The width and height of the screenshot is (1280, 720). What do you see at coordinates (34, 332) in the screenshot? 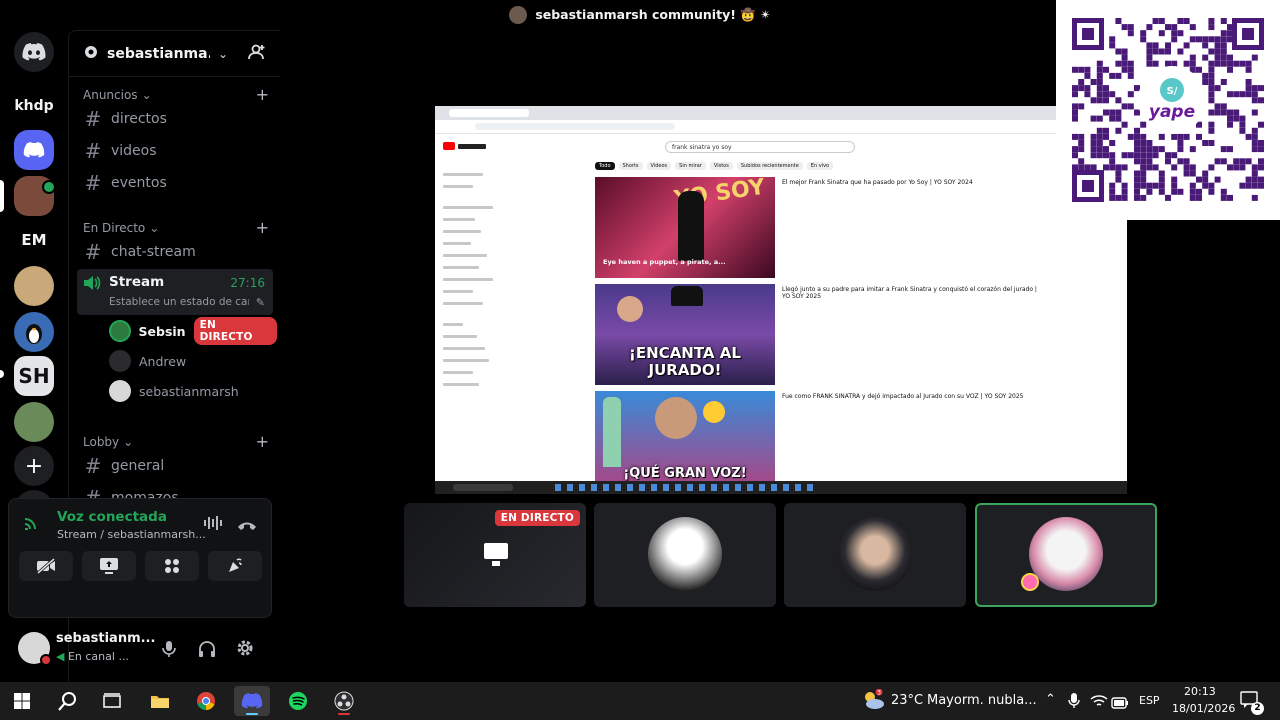
I see `server-penguin` at bounding box center [34, 332].